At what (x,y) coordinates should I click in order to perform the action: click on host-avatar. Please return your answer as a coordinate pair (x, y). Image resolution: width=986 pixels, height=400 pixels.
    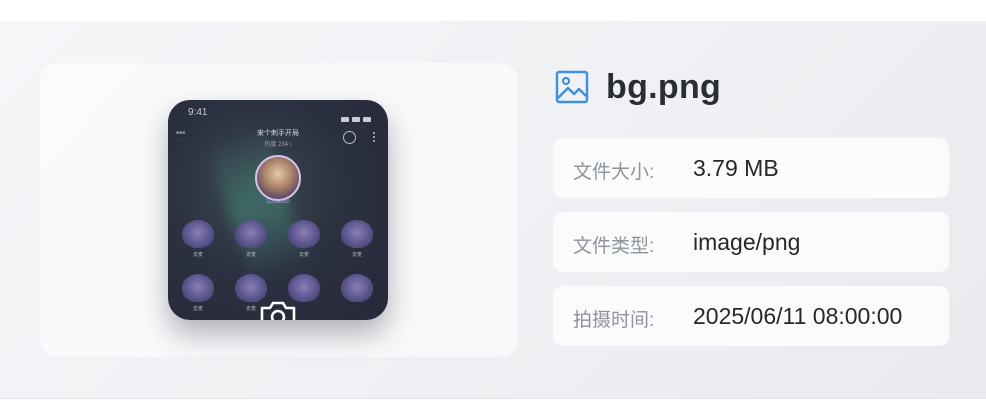
    Looking at the image, I should click on (278, 178).